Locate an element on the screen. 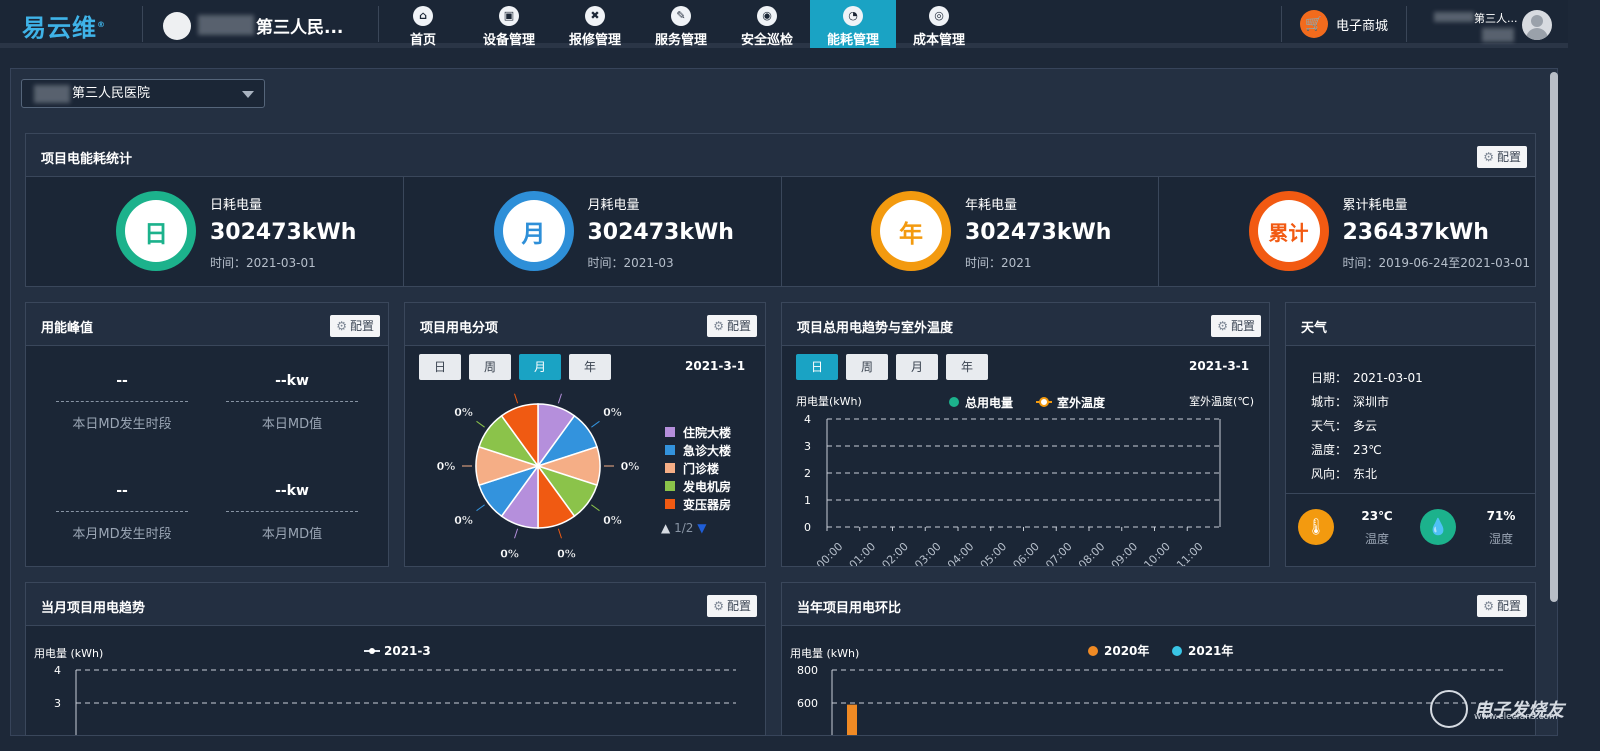 Image resolution: width=1600 pixels, height=751 pixels. panel-header: 项目电能耗统计 ⚙ 配置 is located at coordinates (780, 155).